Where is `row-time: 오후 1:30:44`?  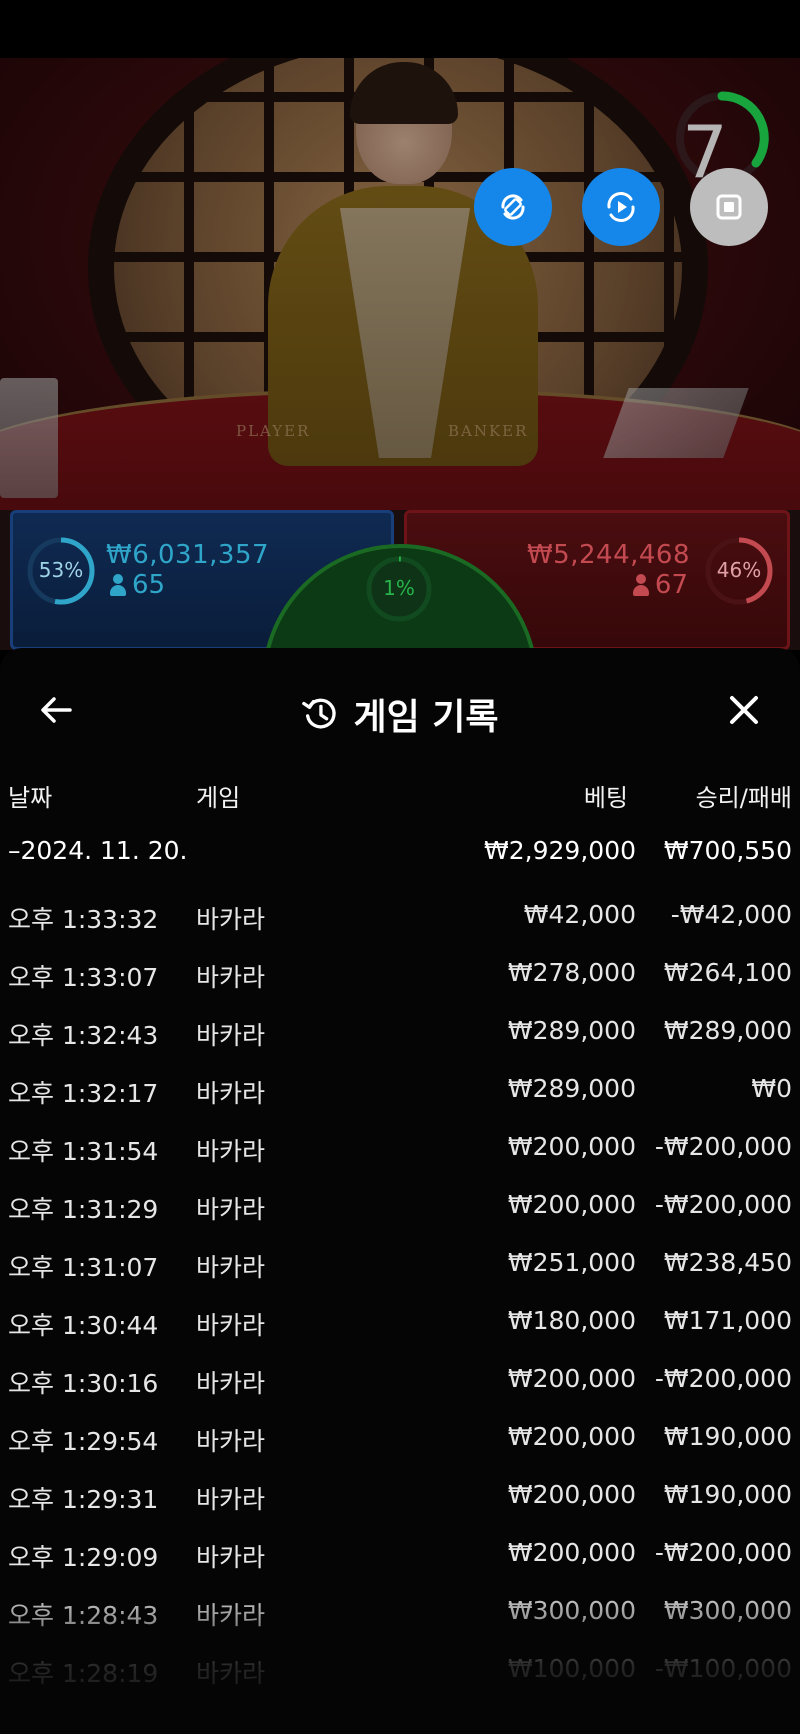
row-time: 오후 1:30:44 is located at coordinates (83, 1325).